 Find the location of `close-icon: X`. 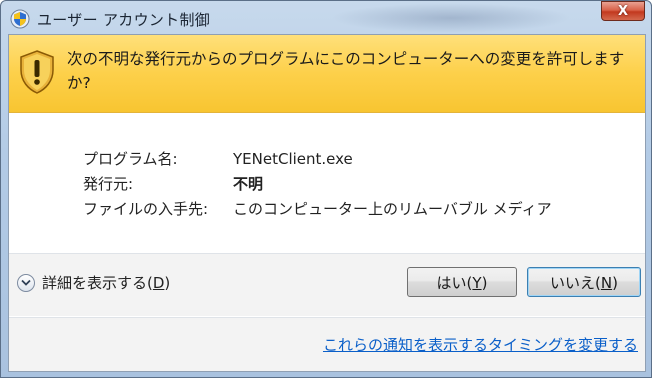

close-icon: X is located at coordinates (623, 11).